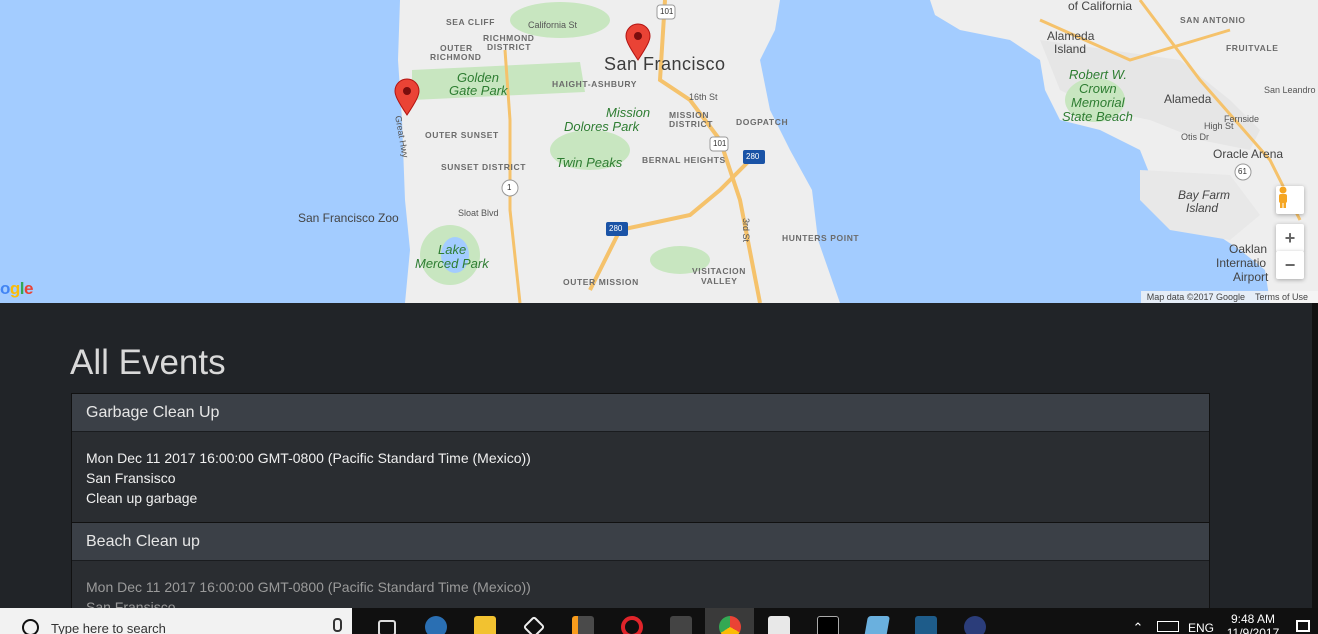  I want to click on label-richmond-2: DISTRICT, so click(509, 47).